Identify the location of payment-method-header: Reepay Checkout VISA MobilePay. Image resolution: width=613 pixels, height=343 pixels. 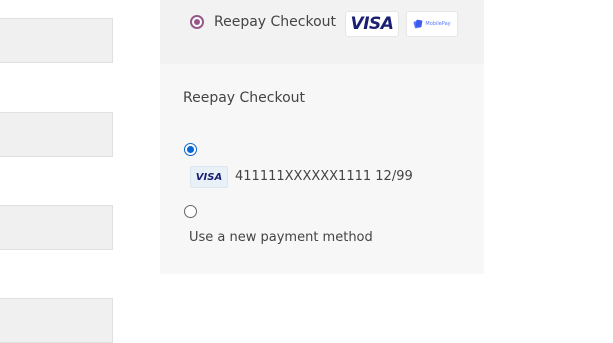
(322, 32).